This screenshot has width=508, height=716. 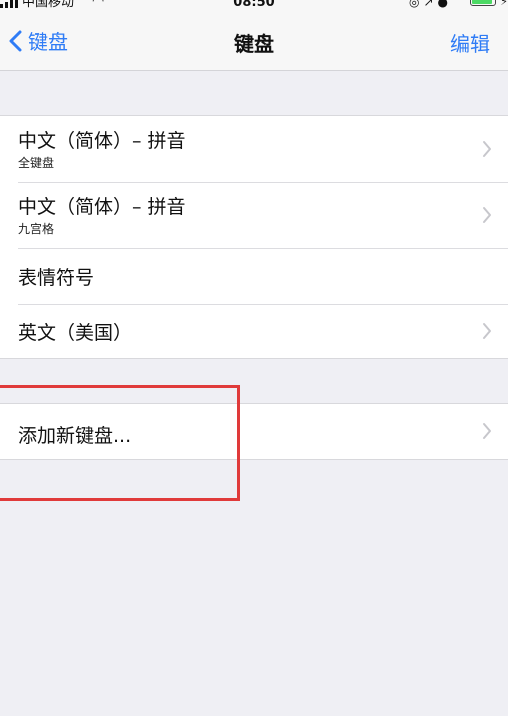 I want to click on list-item-keyboard: 英文（美国）, so click(x=254, y=331).